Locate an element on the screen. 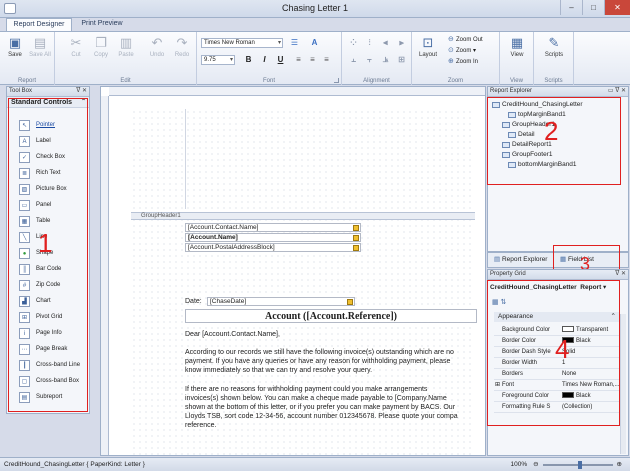 The height and width of the screenshot is (471, 630). align-rights-icon: ⫸ is located at coordinates (401, 43).